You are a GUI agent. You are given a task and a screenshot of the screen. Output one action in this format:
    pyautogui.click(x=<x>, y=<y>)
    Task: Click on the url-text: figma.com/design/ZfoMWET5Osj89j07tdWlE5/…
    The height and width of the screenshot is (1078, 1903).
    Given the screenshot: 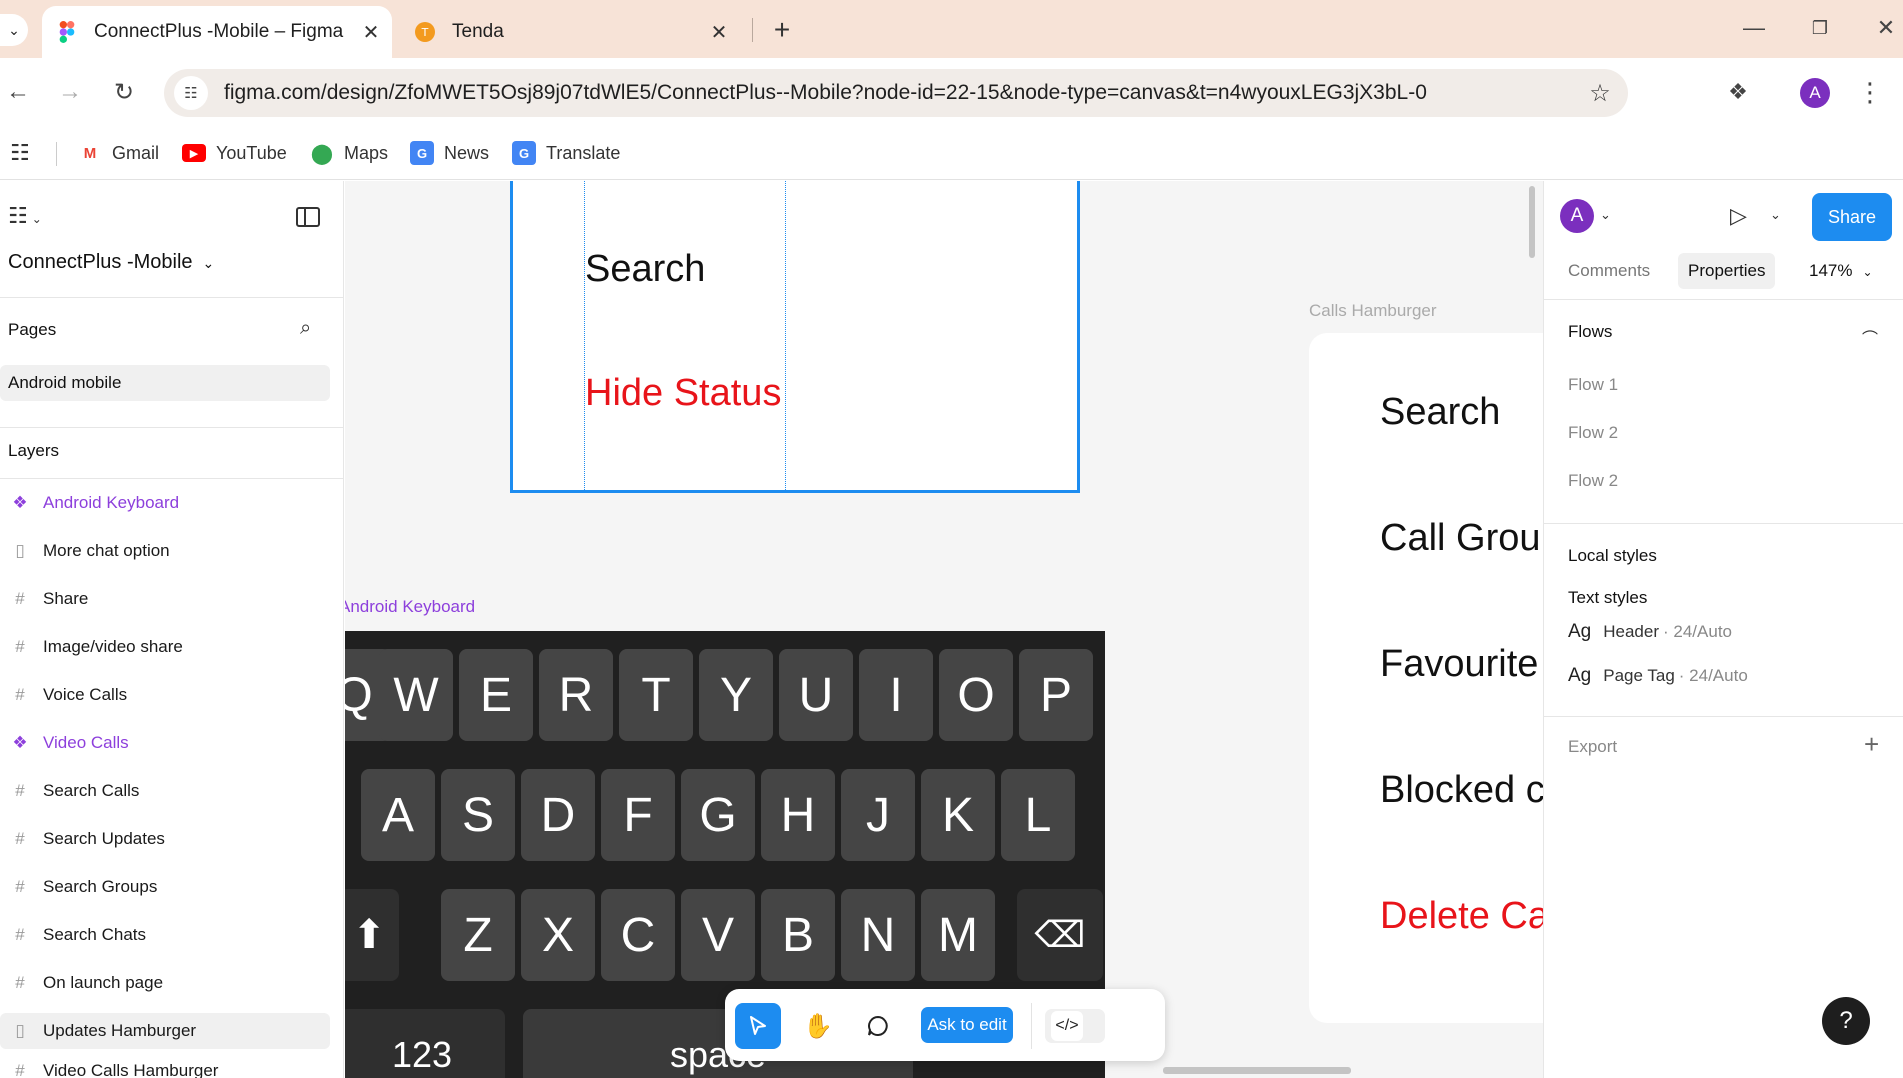 What is the action you would take?
    pyautogui.click(x=902, y=93)
    